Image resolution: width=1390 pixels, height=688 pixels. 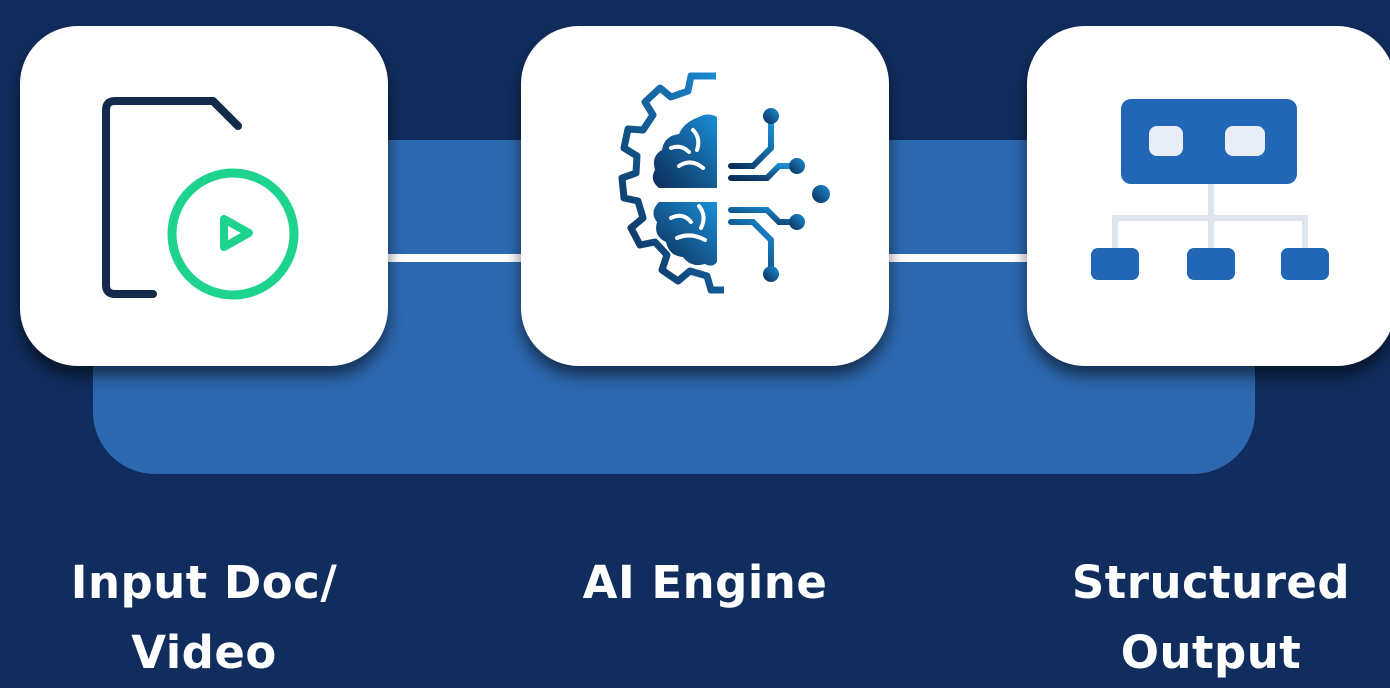 I want to click on label-line: AI Engine, so click(x=705, y=582).